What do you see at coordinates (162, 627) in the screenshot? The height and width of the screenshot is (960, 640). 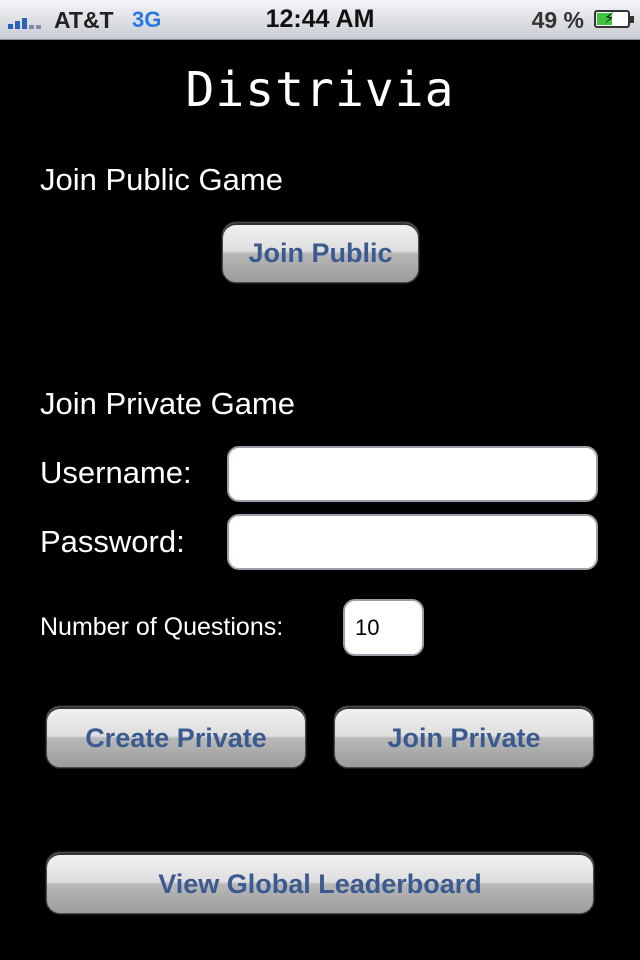 I see `questions-label: Number of Questions:` at bounding box center [162, 627].